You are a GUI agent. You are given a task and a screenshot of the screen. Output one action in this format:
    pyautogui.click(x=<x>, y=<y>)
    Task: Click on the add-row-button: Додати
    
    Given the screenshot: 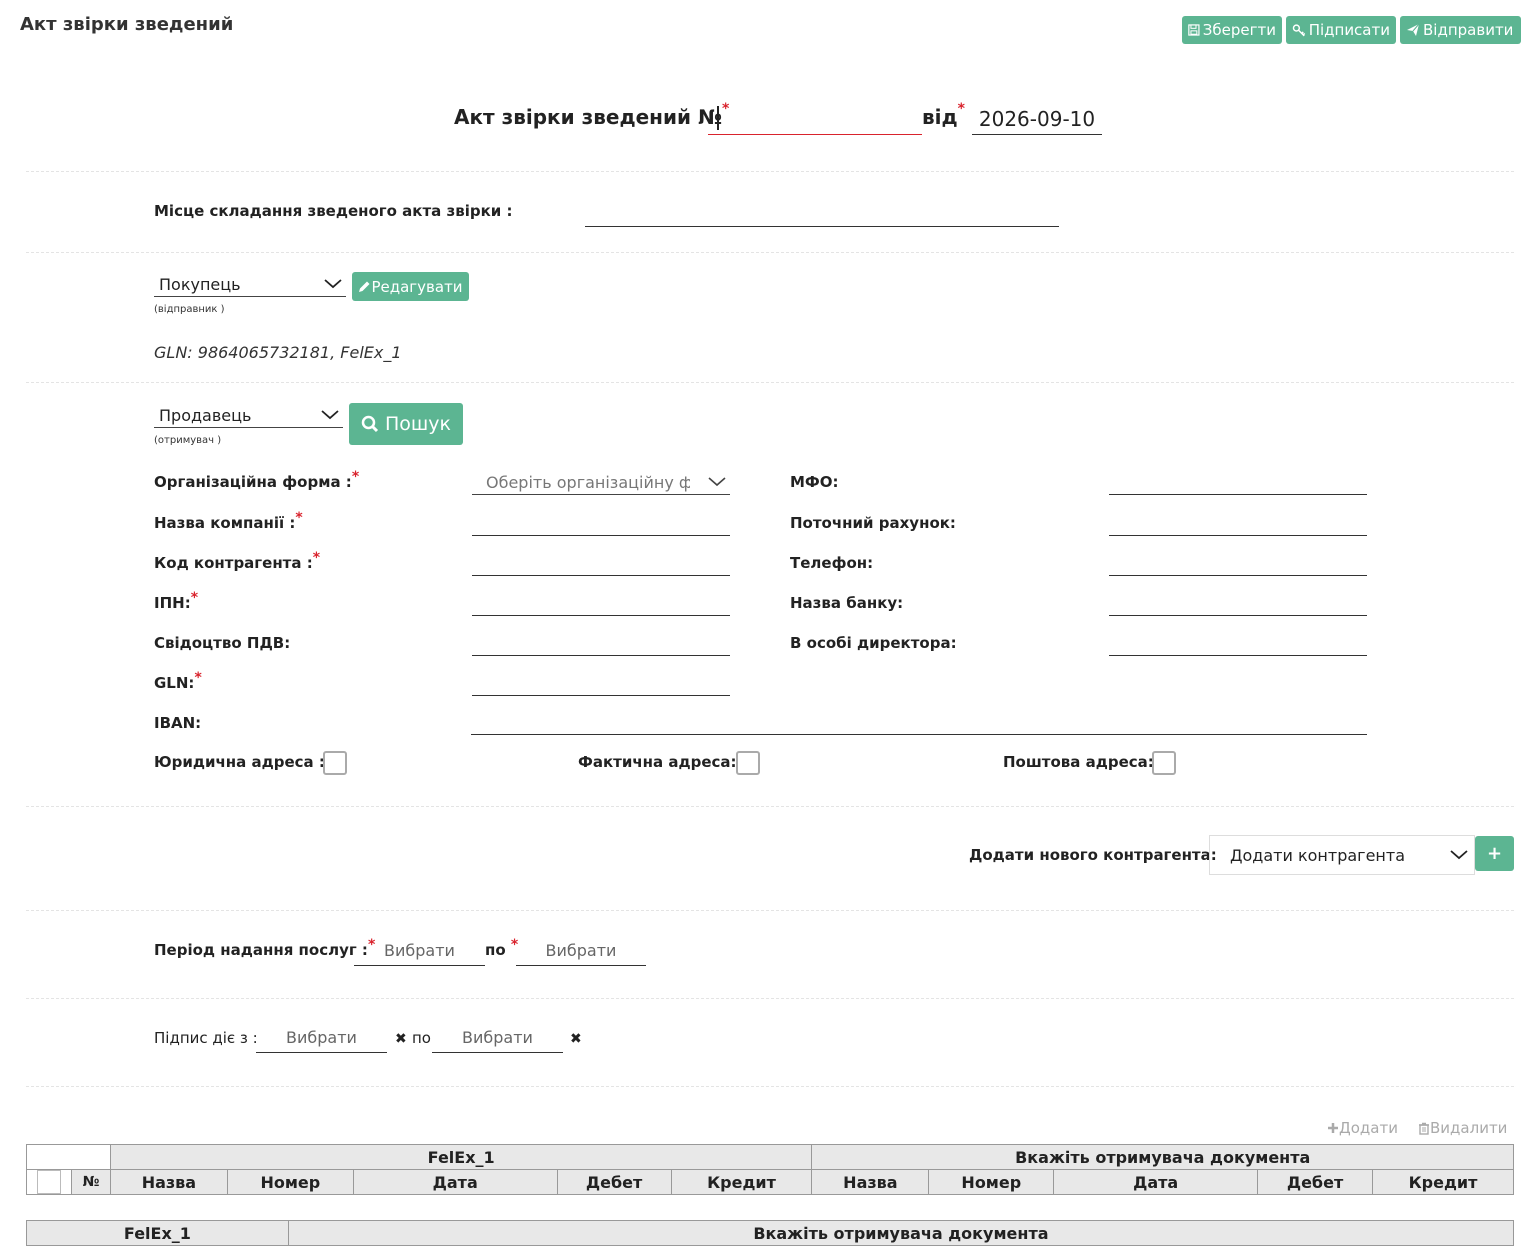 What is the action you would take?
    pyautogui.click(x=1362, y=1128)
    